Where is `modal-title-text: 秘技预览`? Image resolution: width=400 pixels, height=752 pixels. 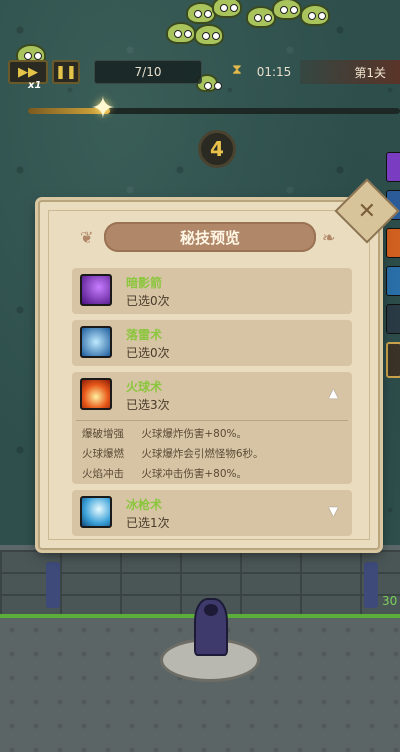 modal-title-text: 秘技预览 is located at coordinates (209, 237).